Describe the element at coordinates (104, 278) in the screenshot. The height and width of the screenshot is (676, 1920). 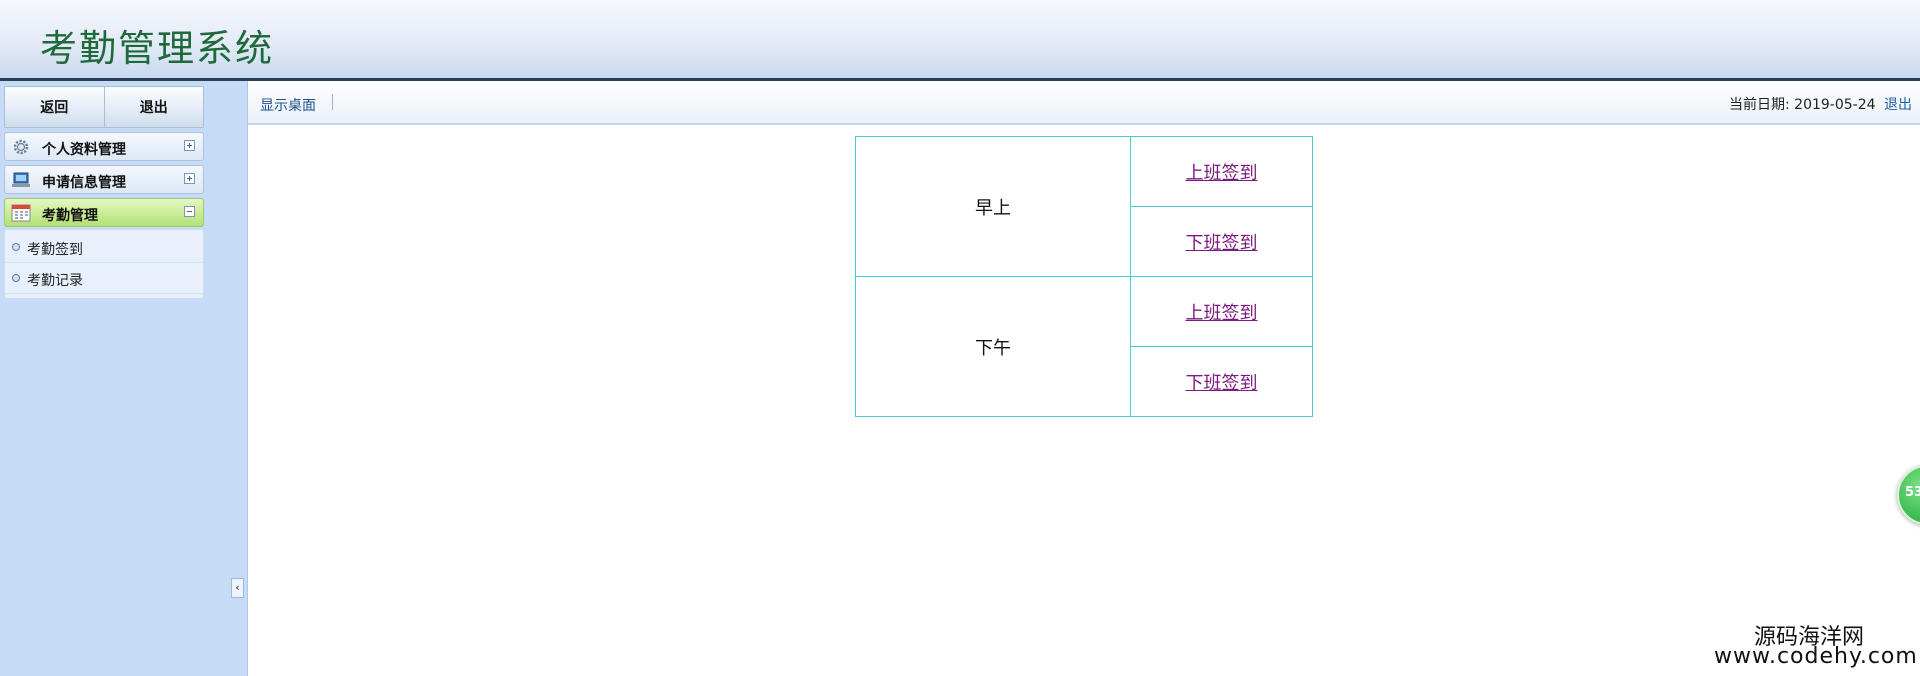
I see `sidebar-item-attendance-records: 考勤记录` at that location.